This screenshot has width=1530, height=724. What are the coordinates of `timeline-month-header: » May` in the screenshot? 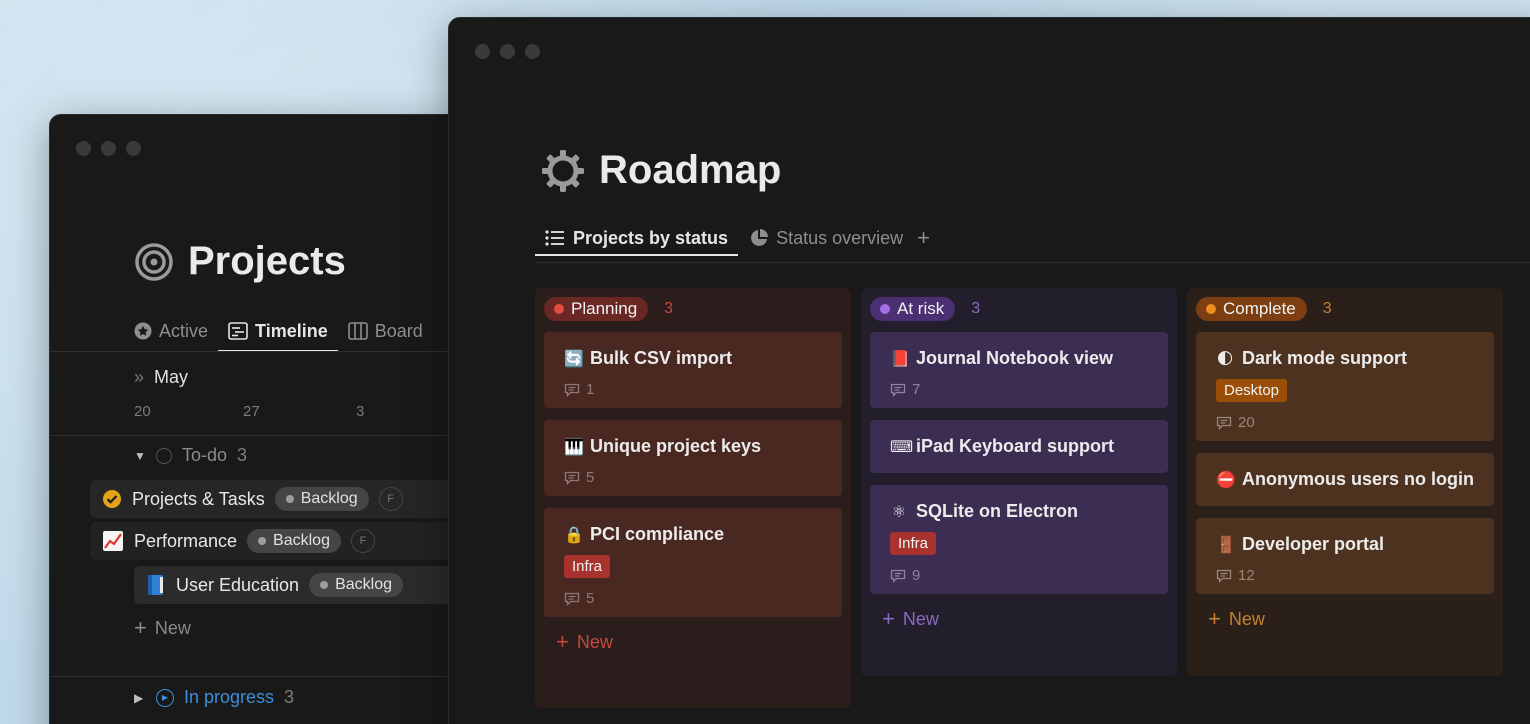 It's located at (161, 377).